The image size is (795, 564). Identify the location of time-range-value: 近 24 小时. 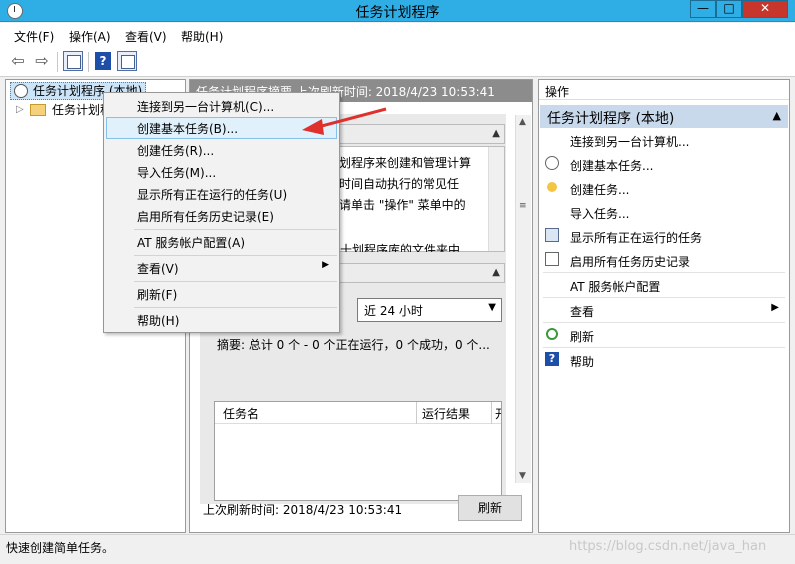
(393, 311).